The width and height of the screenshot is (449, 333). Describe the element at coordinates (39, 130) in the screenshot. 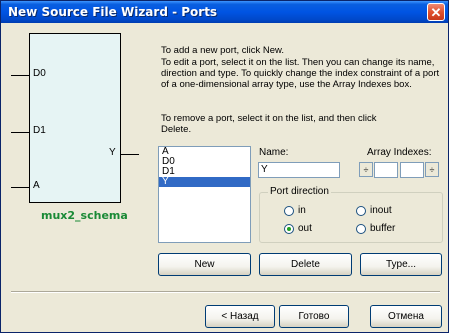

I see `pin-label-d1: D1` at that location.